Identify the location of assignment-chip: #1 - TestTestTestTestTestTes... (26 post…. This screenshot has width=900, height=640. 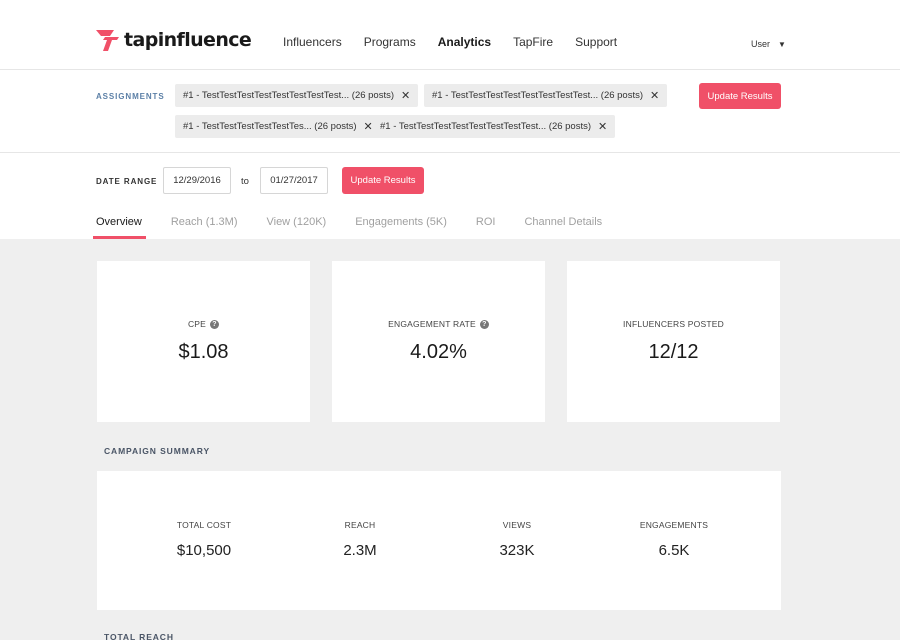
(278, 126).